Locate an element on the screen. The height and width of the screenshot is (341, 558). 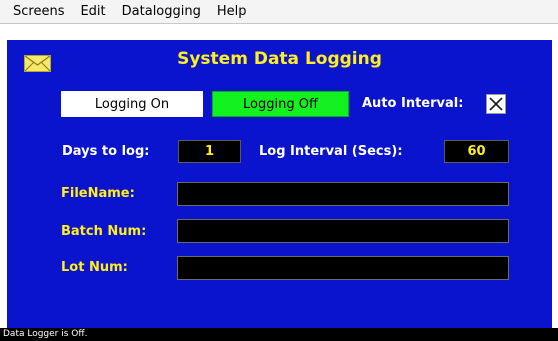
logging-off-button: Logging Off is located at coordinates (280, 104).